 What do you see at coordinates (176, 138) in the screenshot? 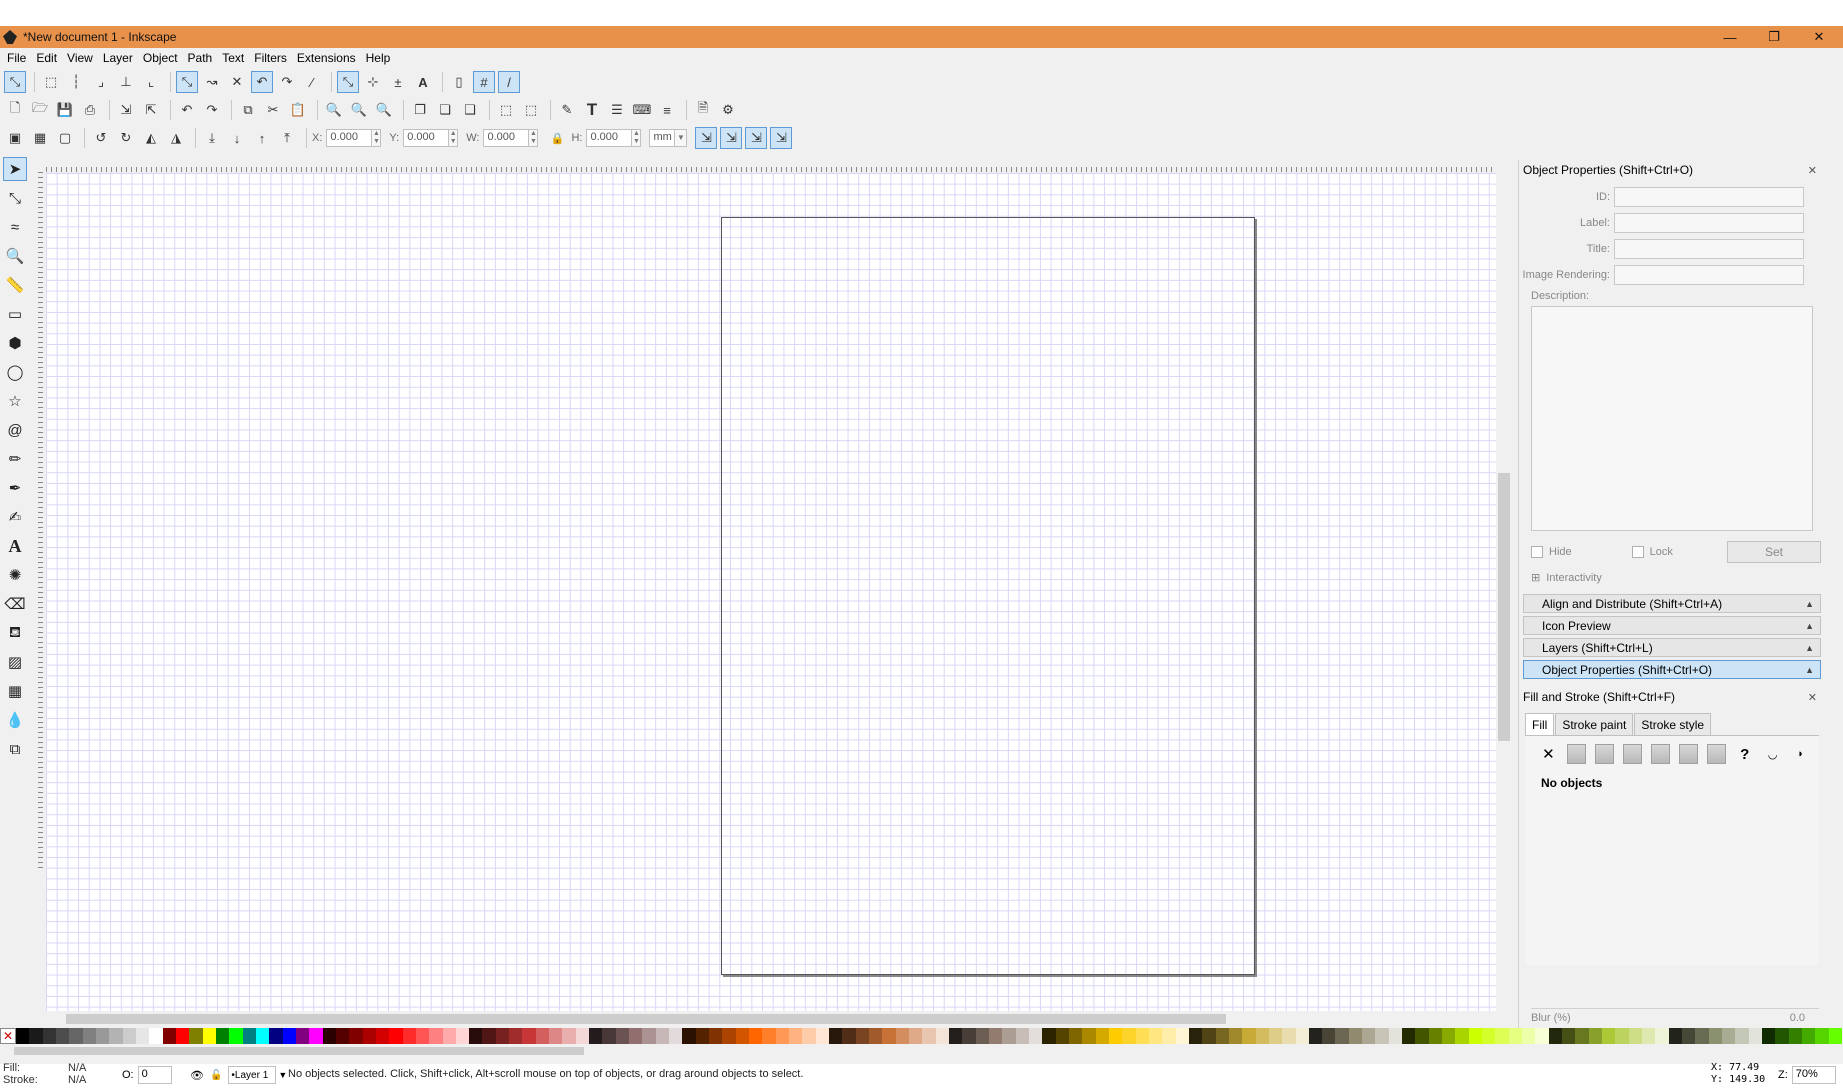
I see `flip-vertical-icon: ◮` at bounding box center [176, 138].